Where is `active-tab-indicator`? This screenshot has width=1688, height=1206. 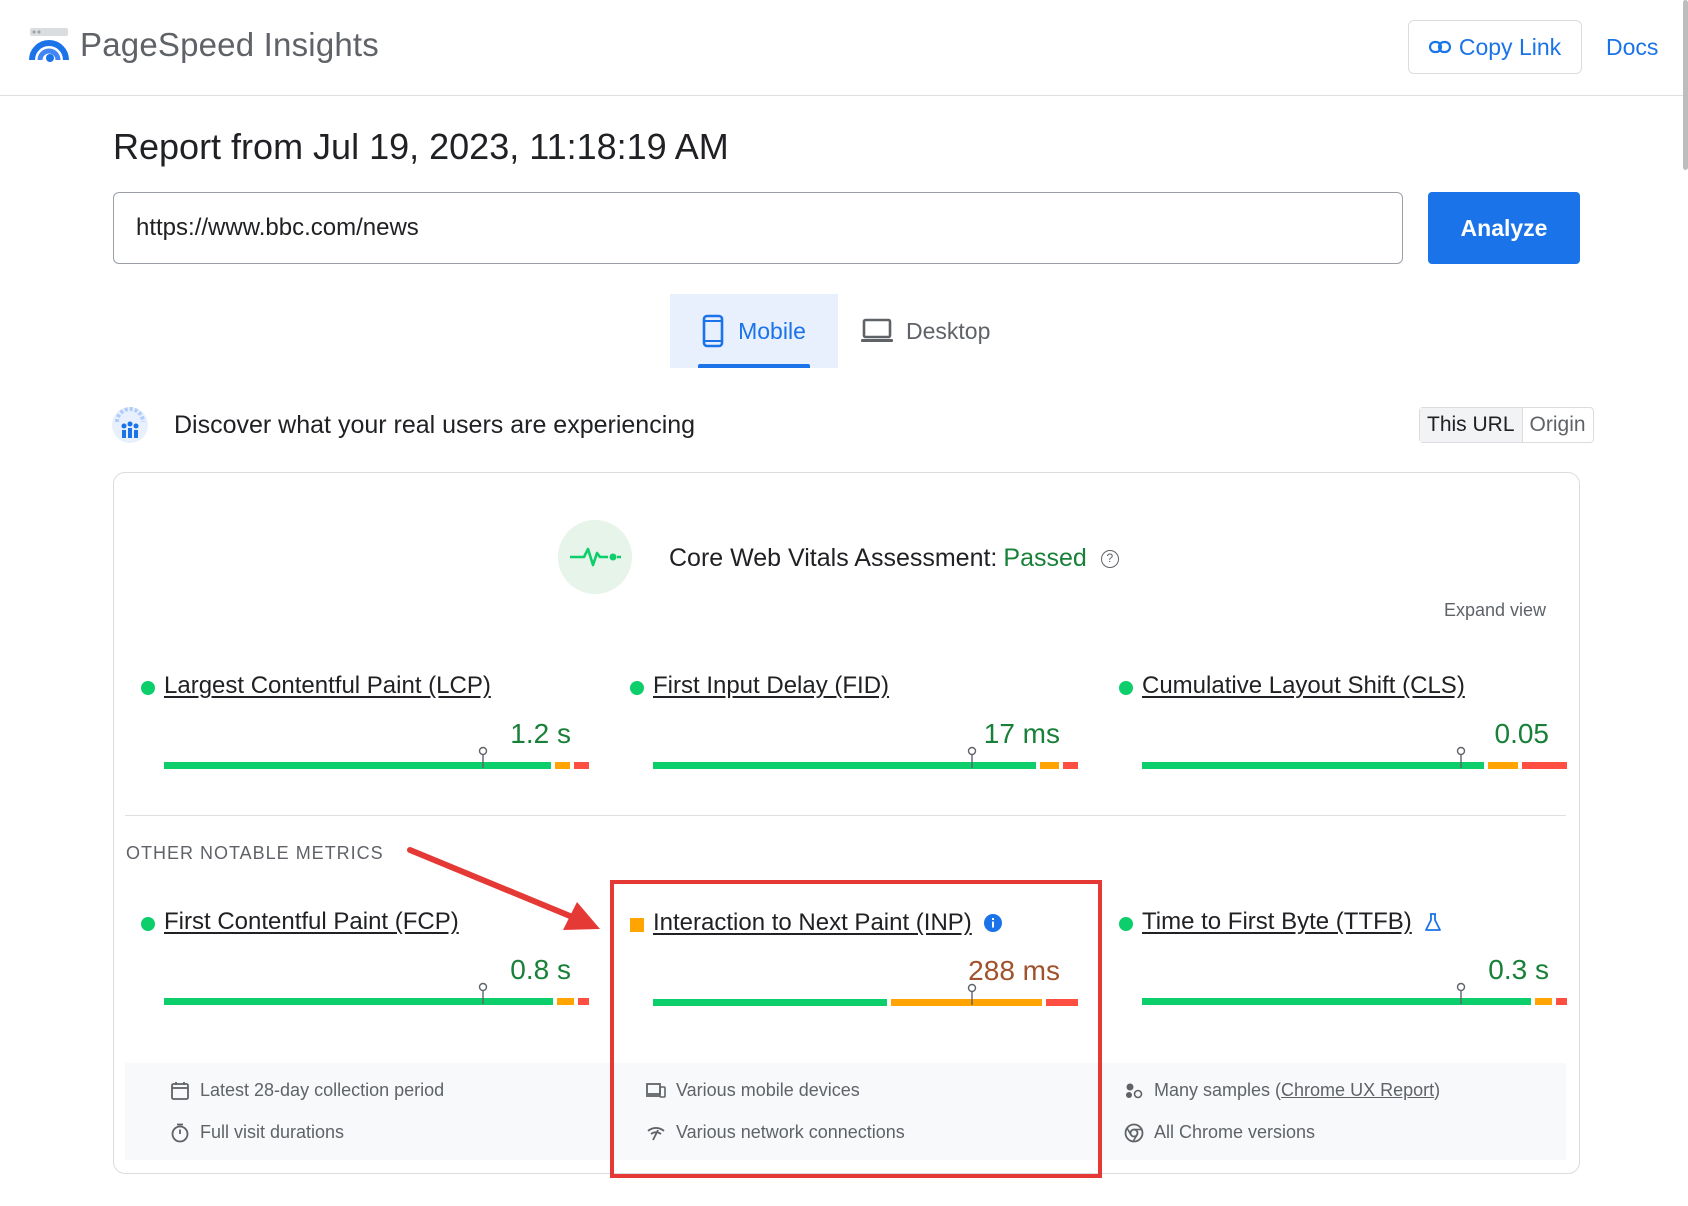
active-tab-indicator is located at coordinates (754, 366).